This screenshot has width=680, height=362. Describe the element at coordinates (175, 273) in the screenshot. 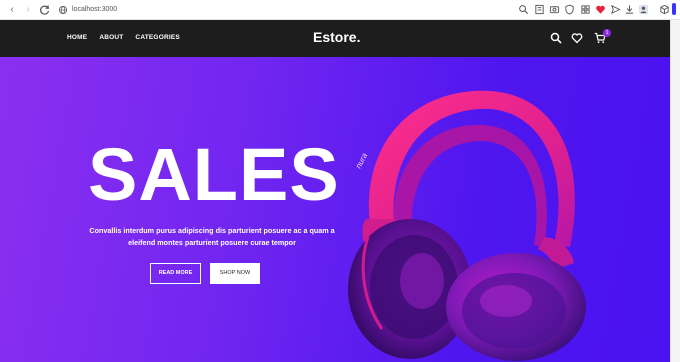

I see `read-more-button: READ MORE` at that location.